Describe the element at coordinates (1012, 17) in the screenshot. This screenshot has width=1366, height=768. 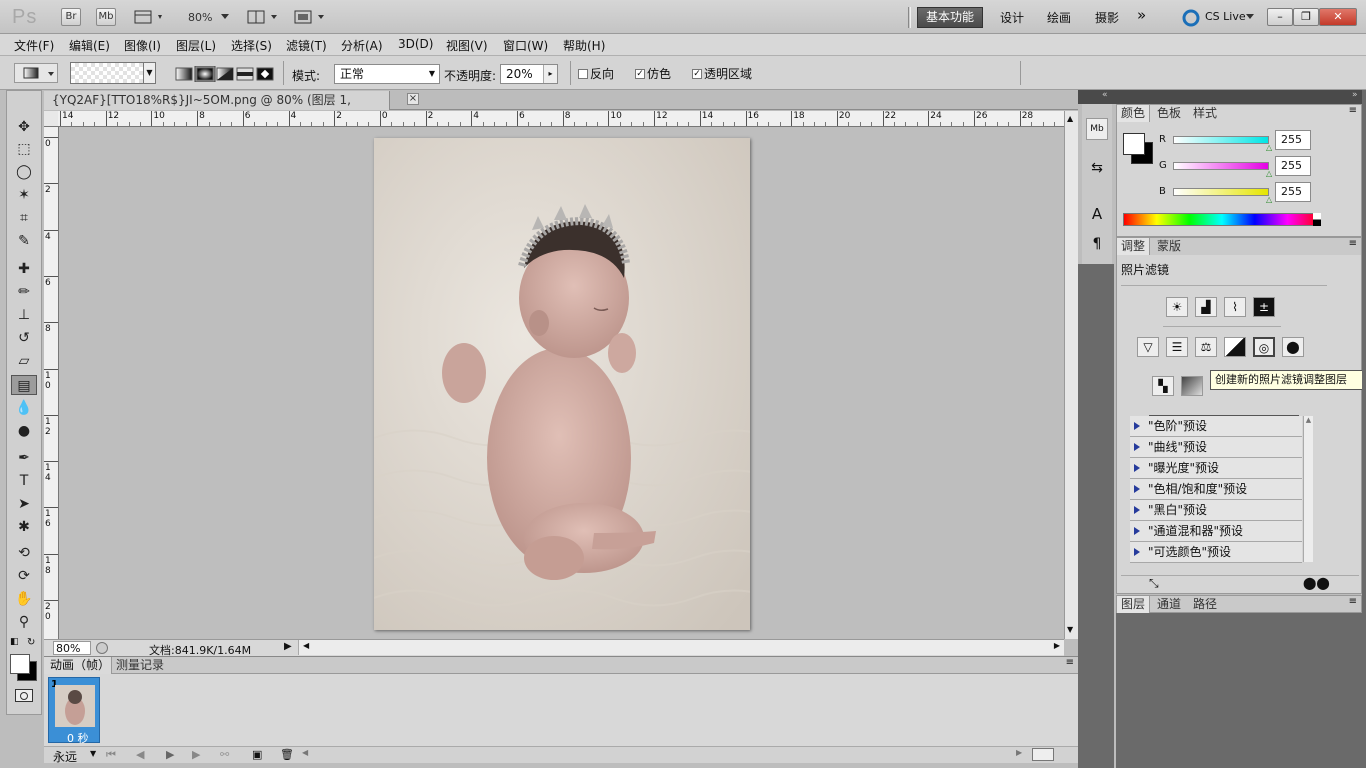
I see `workspace-design: 设计` at that location.